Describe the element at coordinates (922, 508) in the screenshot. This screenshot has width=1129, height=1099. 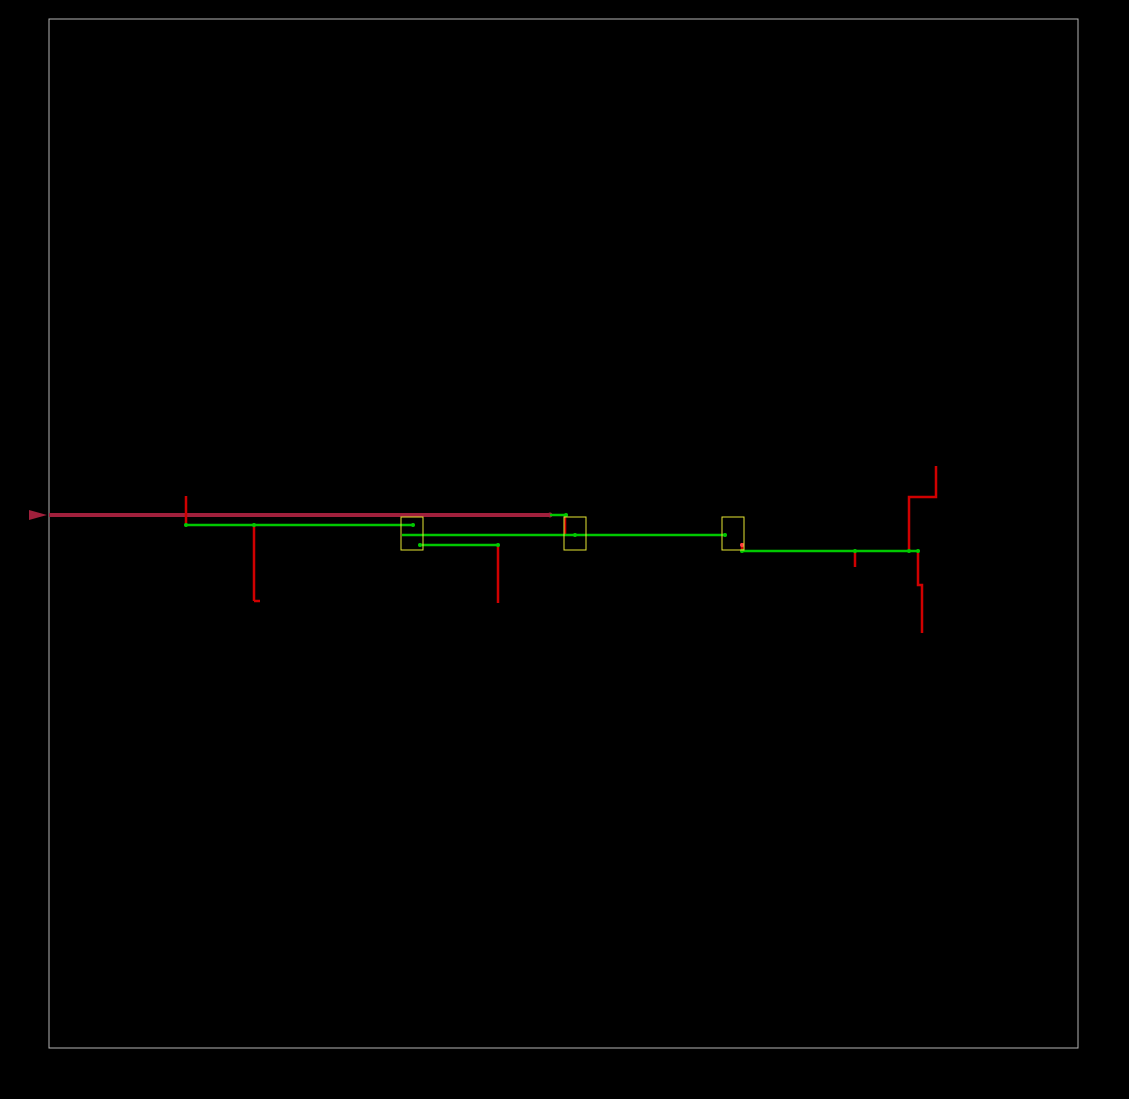
I see `red-wire-riser` at that location.